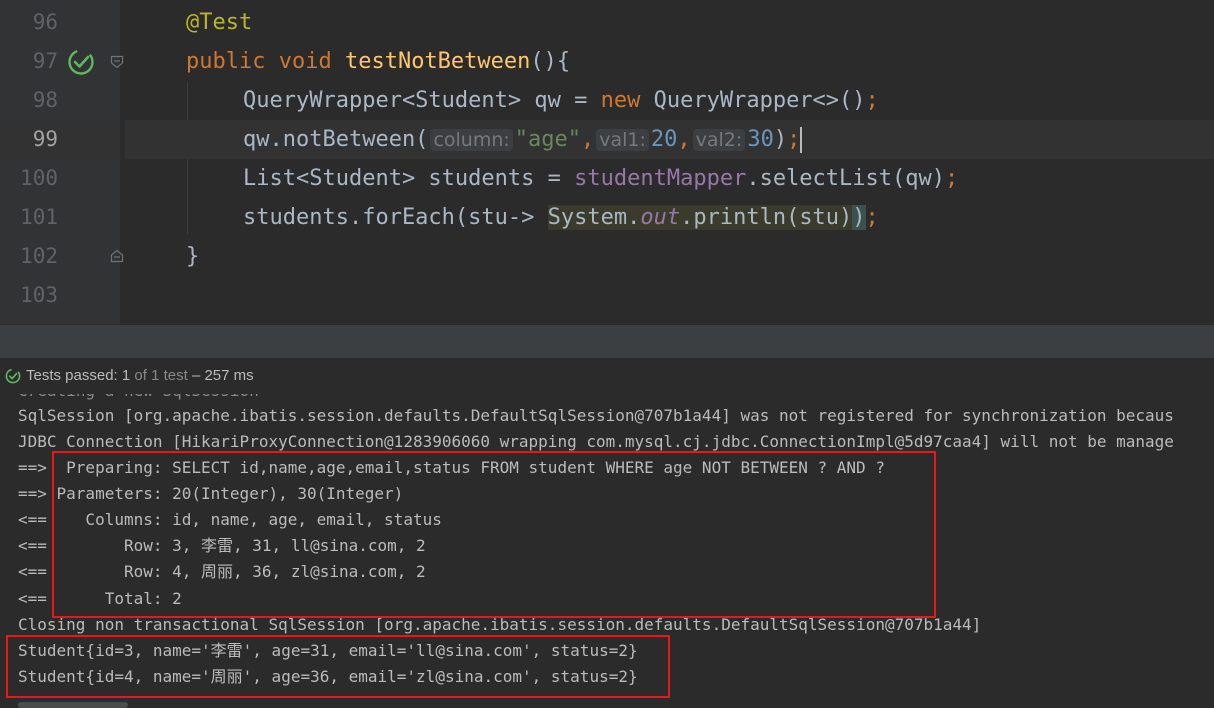 The width and height of the screenshot is (1214, 708). What do you see at coordinates (422, 100) in the screenshot?
I see `code-text: QueryWrapper<Student> qw =` at bounding box center [422, 100].